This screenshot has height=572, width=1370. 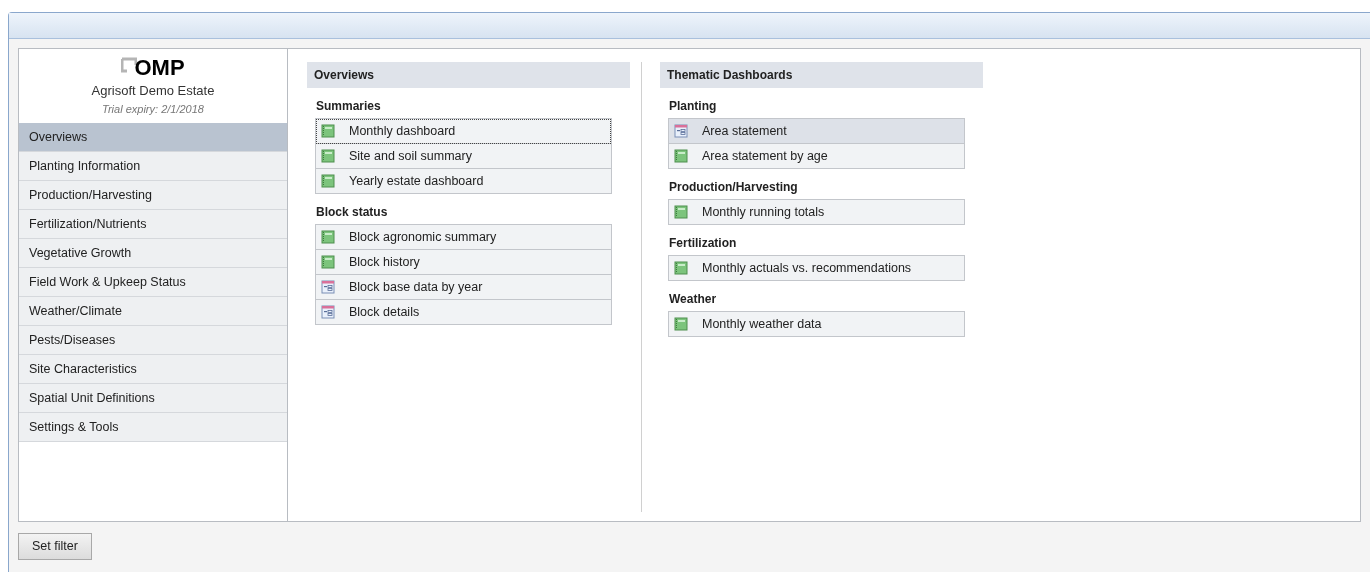 I want to click on group-heading: Production/Harvesting, so click(x=733, y=187).